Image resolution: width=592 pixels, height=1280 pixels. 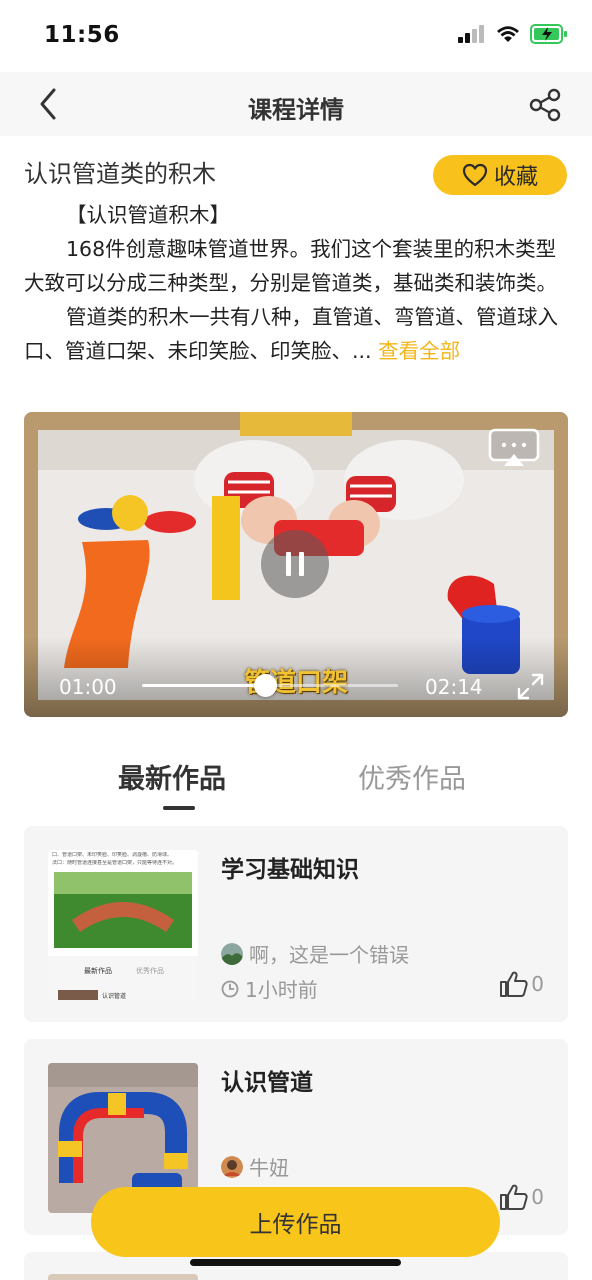 What do you see at coordinates (296, 36) in the screenshot?
I see `status-bar: 11:56` at bounding box center [296, 36].